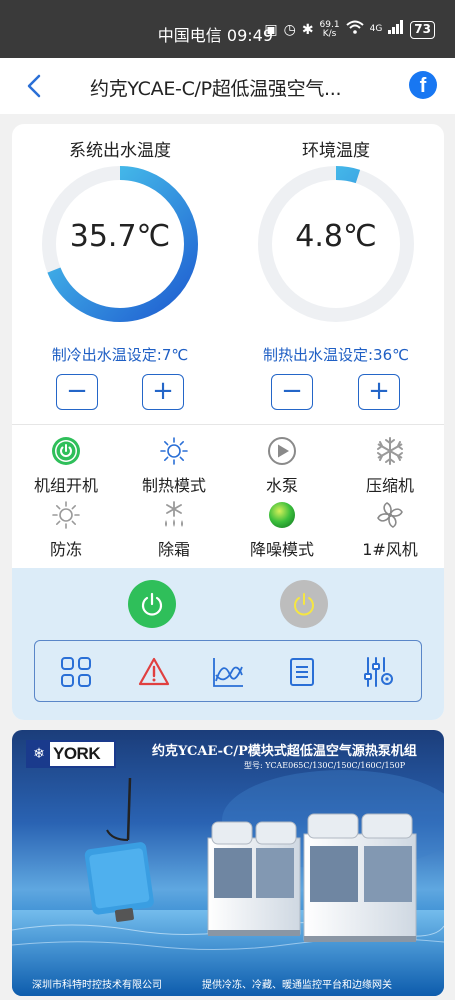 This screenshot has width=455, height=1000. I want to click on signal-icon, so click(396, 29).